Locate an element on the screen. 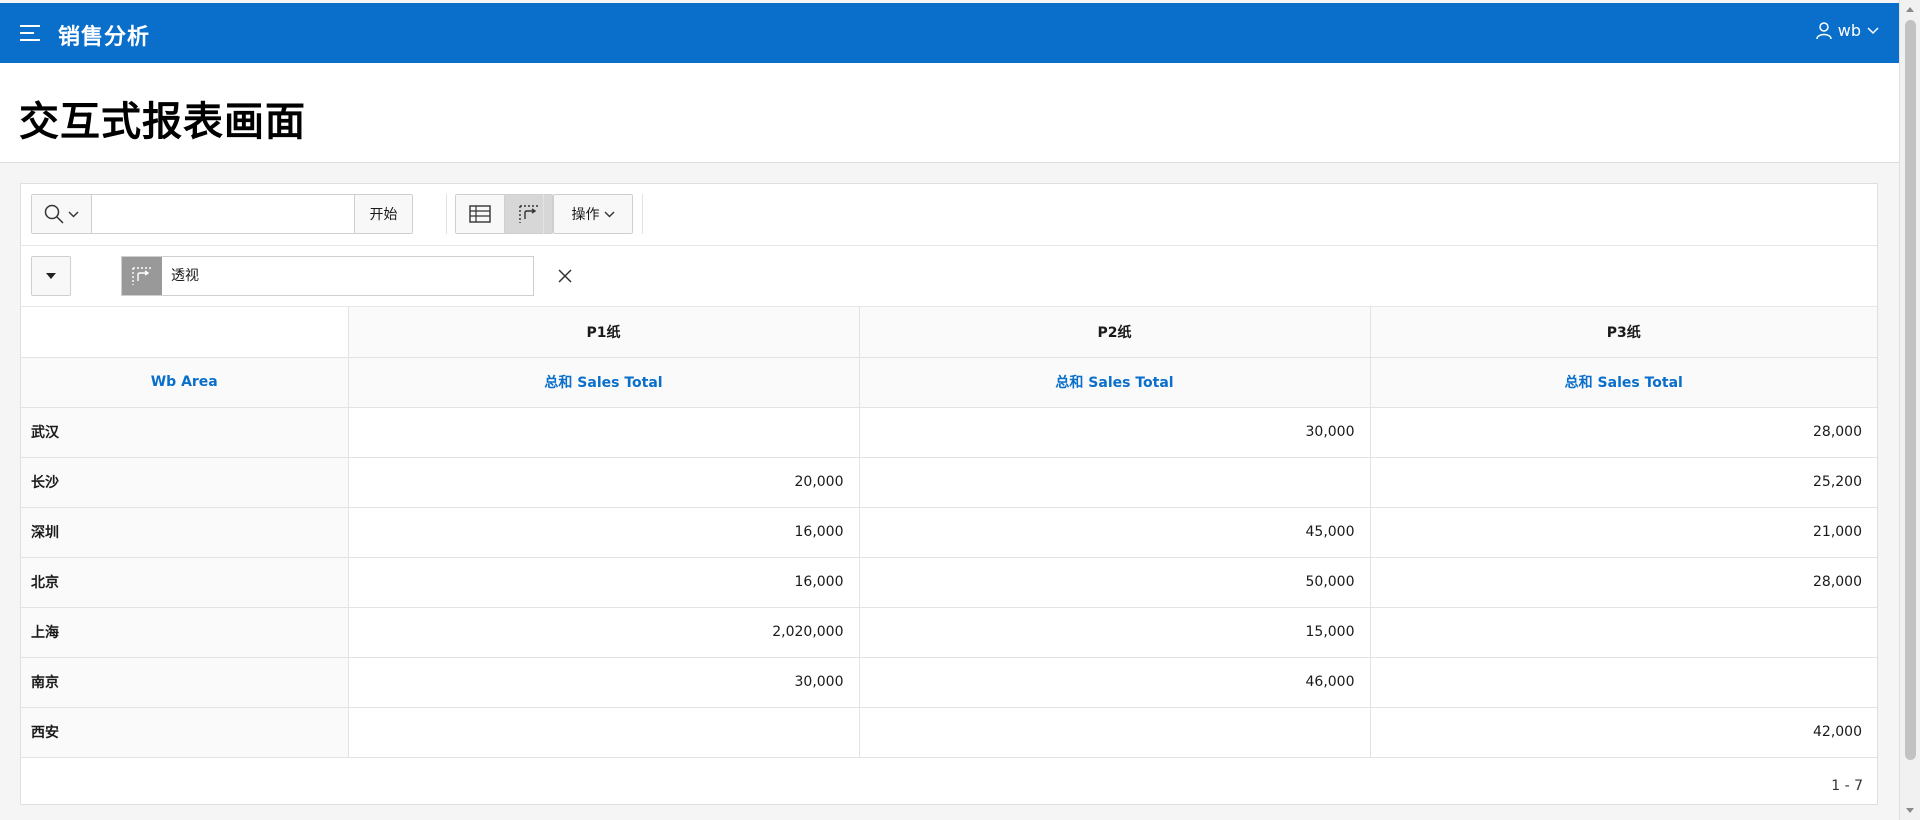 The width and height of the screenshot is (1920, 820). user-icon is located at coordinates (1824, 30).